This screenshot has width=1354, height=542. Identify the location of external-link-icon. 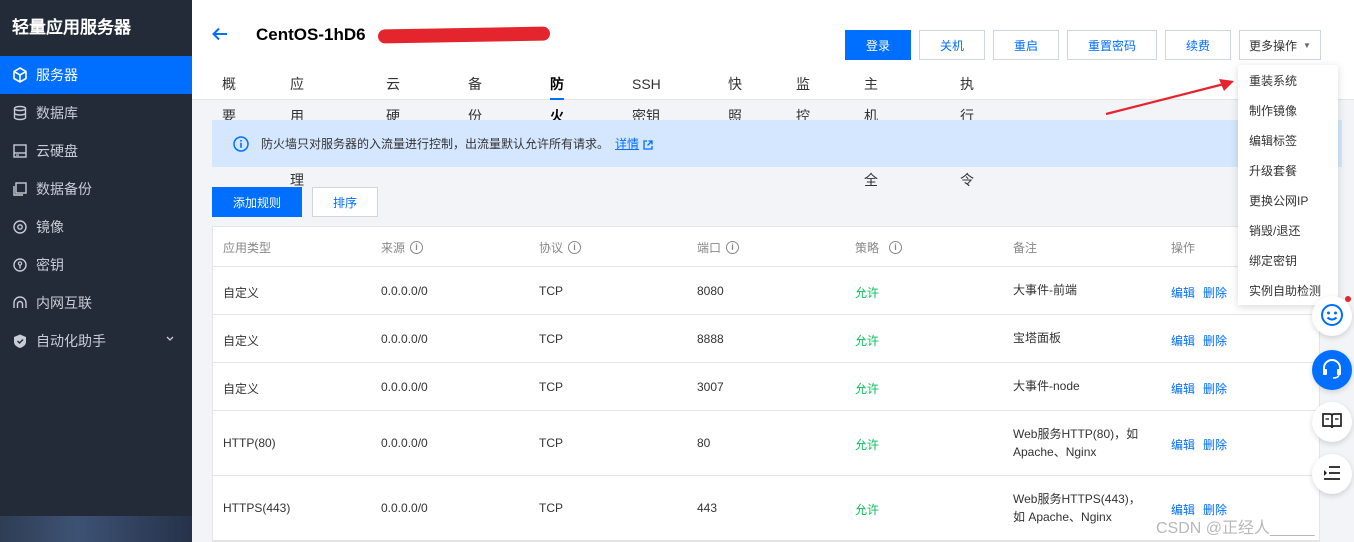
(648, 144).